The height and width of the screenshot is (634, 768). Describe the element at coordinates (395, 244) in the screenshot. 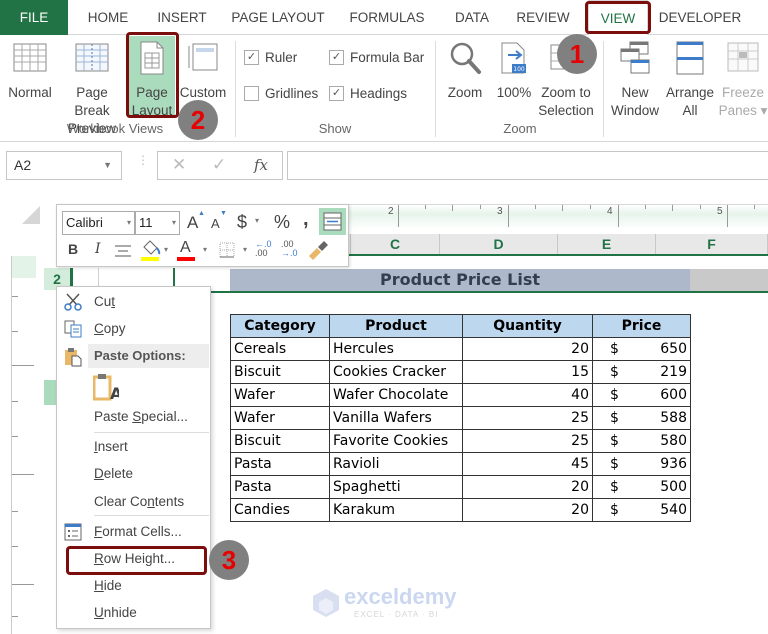

I see `column-header-c: C` at that location.